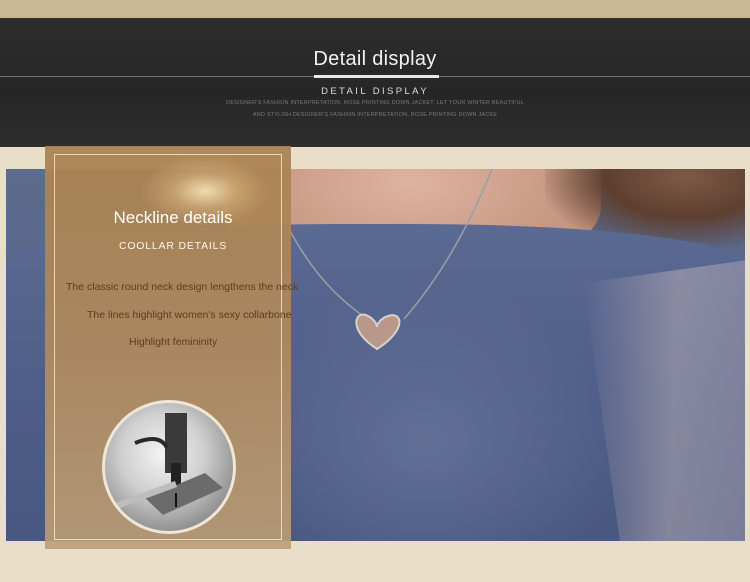  What do you see at coordinates (376, 76) in the screenshot?
I see `header-divider-accent` at bounding box center [376, 76].